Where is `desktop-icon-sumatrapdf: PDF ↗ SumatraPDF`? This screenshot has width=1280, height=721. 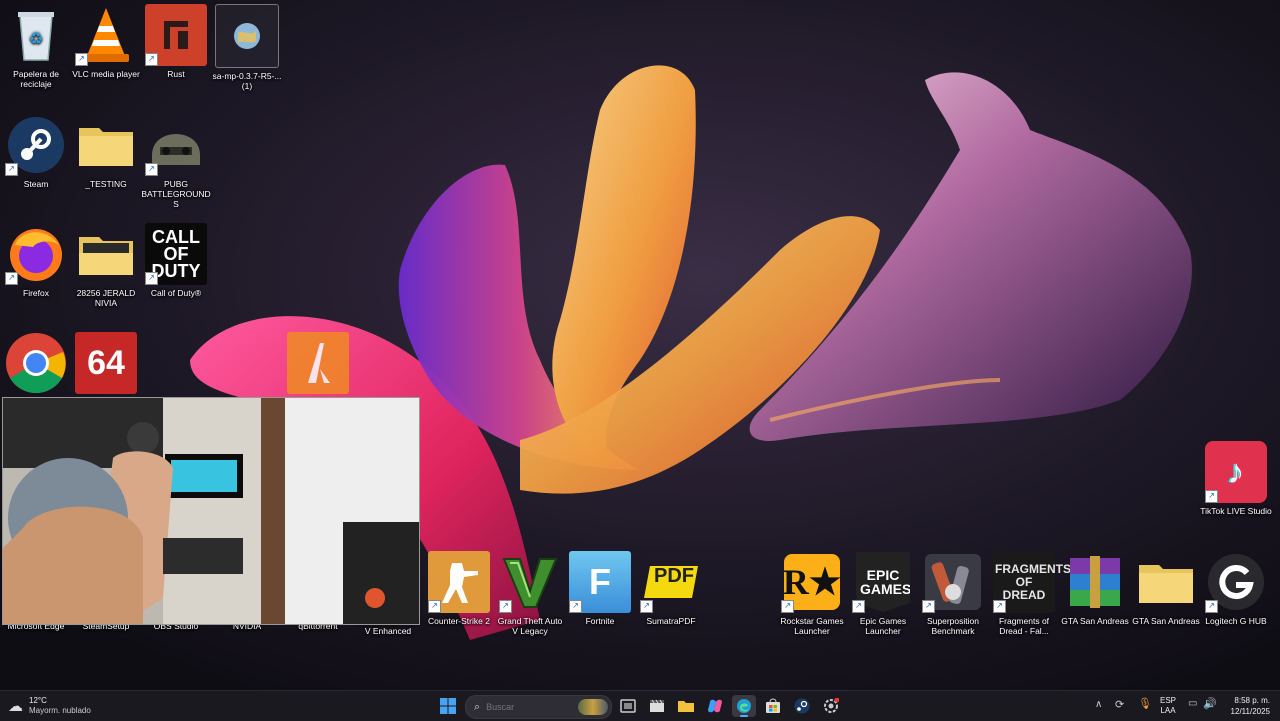
desktop-icon-sumatrapdf: PDF ↗ SumatraPDF is located at coordinates (671, 588).